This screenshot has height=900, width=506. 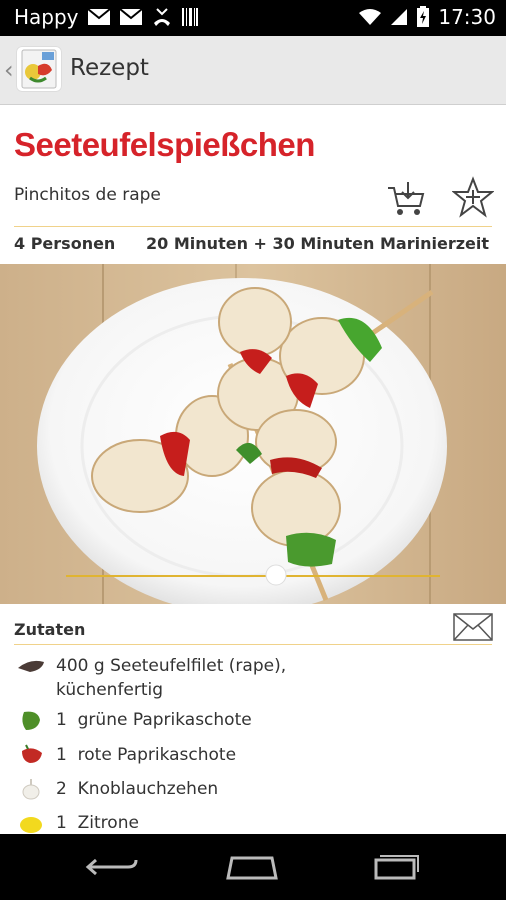 What do you see at coordinates (31, 666) in the screenshot?
I see `fish-fillet-icon` at bounding box center [31, 666].